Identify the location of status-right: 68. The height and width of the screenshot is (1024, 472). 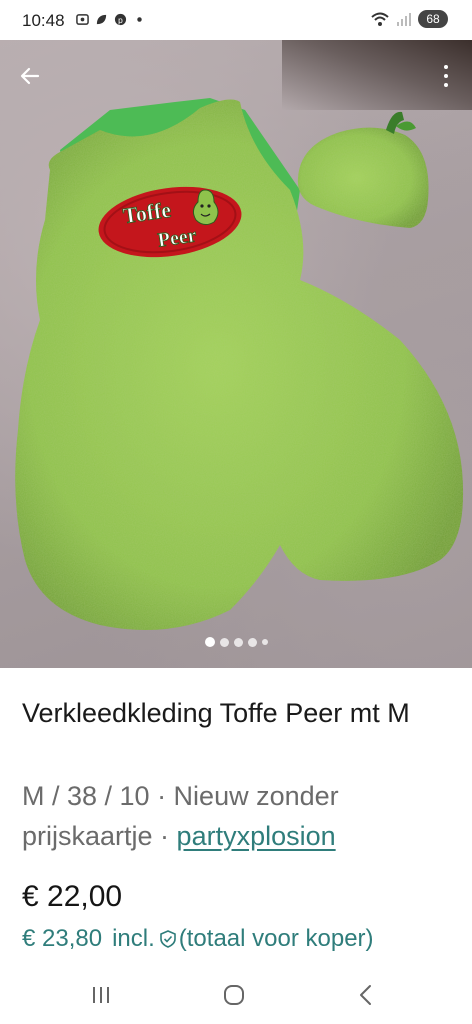
(409, 19).